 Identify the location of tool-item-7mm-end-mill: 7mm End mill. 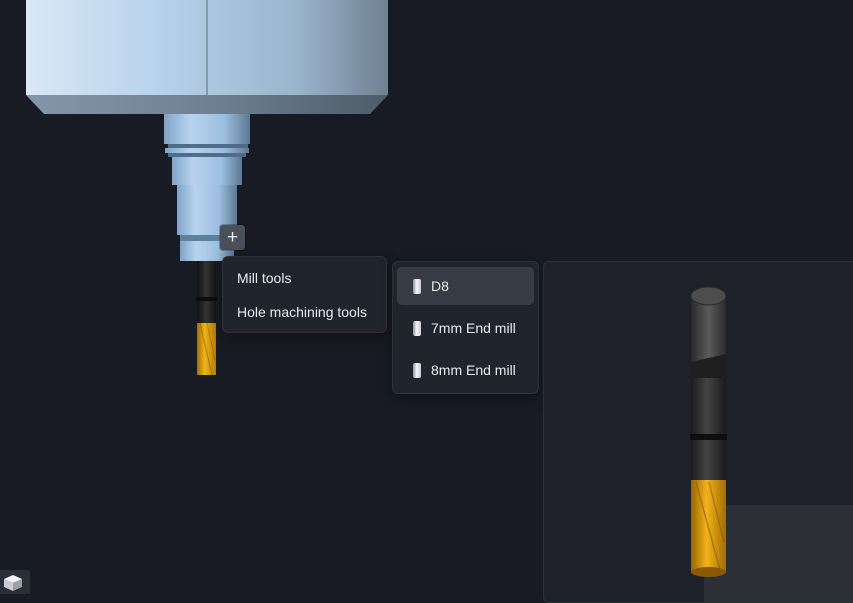
(465, 328).